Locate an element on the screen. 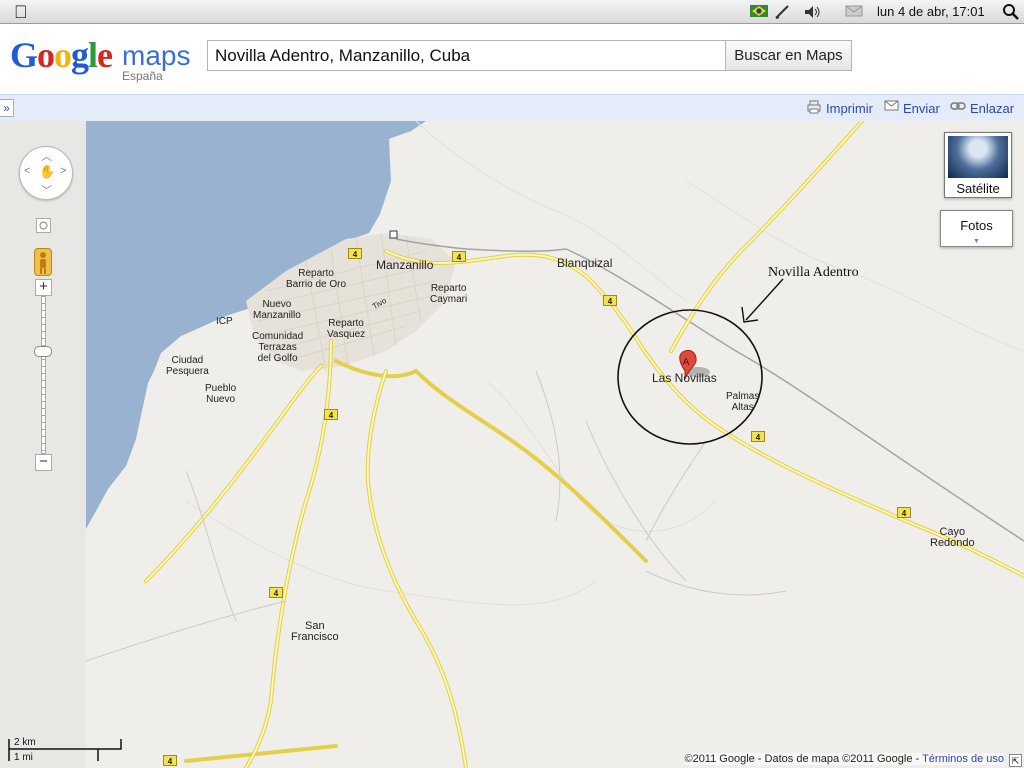  menu-bar:  lun 4 de abr, 17:01 is located at coordinates (512, 12).